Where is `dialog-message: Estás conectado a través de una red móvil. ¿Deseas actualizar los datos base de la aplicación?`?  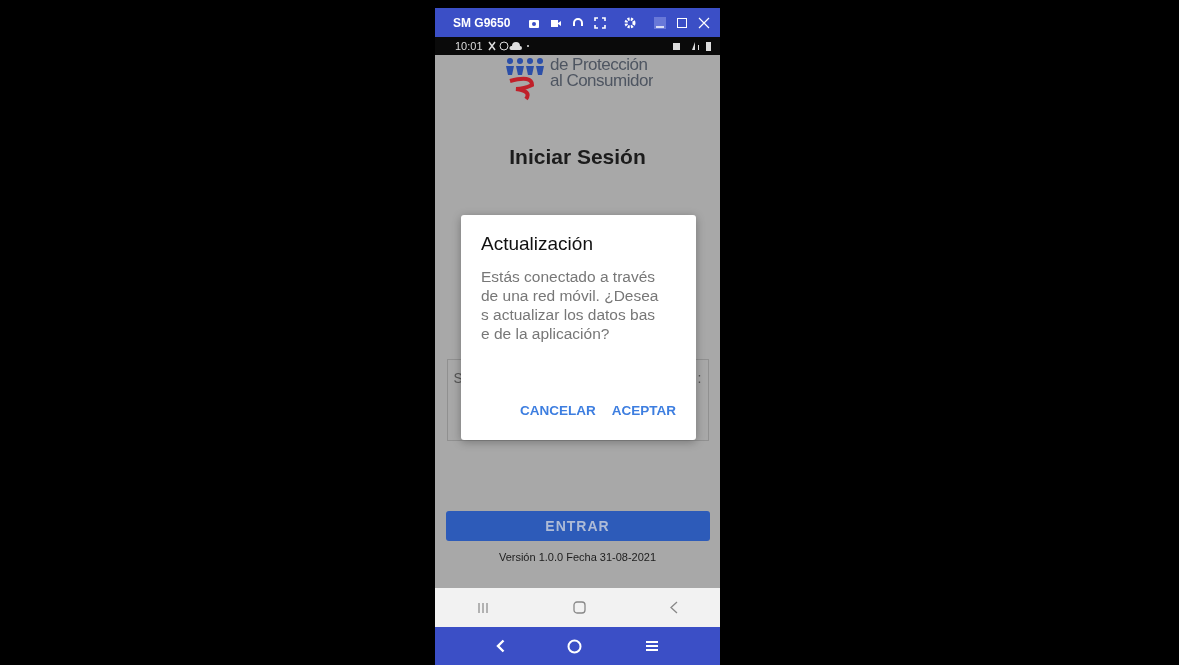
dialog-message: Estás conectado a través de una red móvil. ¿Deseas actualizar los datos base de la aplicación? is located at coordinates (570, 305).